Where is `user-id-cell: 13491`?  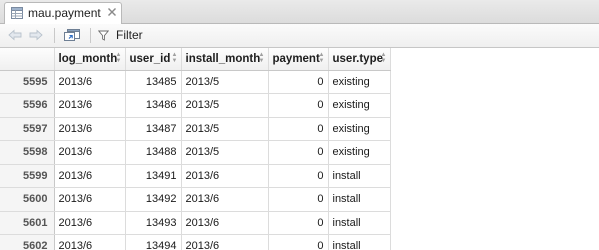
user-id-cell: 13491 is located at coordinates (153, 176).